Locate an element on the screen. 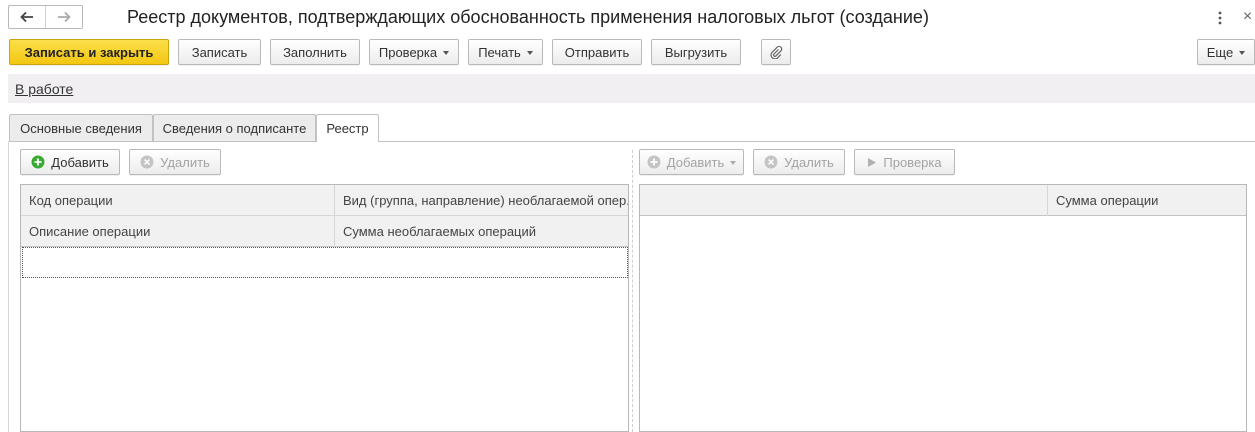  tab-registry: Реестр is located at coordinates (347, 128).